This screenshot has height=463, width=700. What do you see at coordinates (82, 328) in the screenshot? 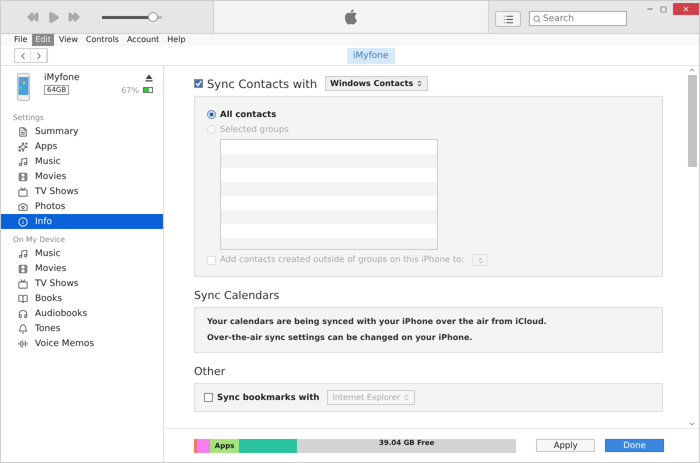
I see `sidebar-item: Tones` at bounding box center [82, 328].